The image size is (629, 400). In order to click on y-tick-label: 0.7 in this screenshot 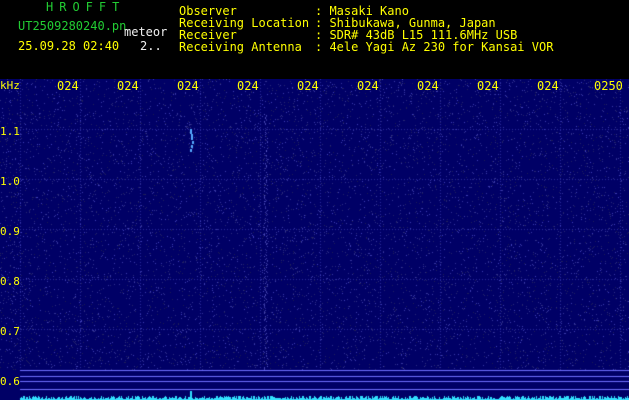, I will do `click(10, 331)`.